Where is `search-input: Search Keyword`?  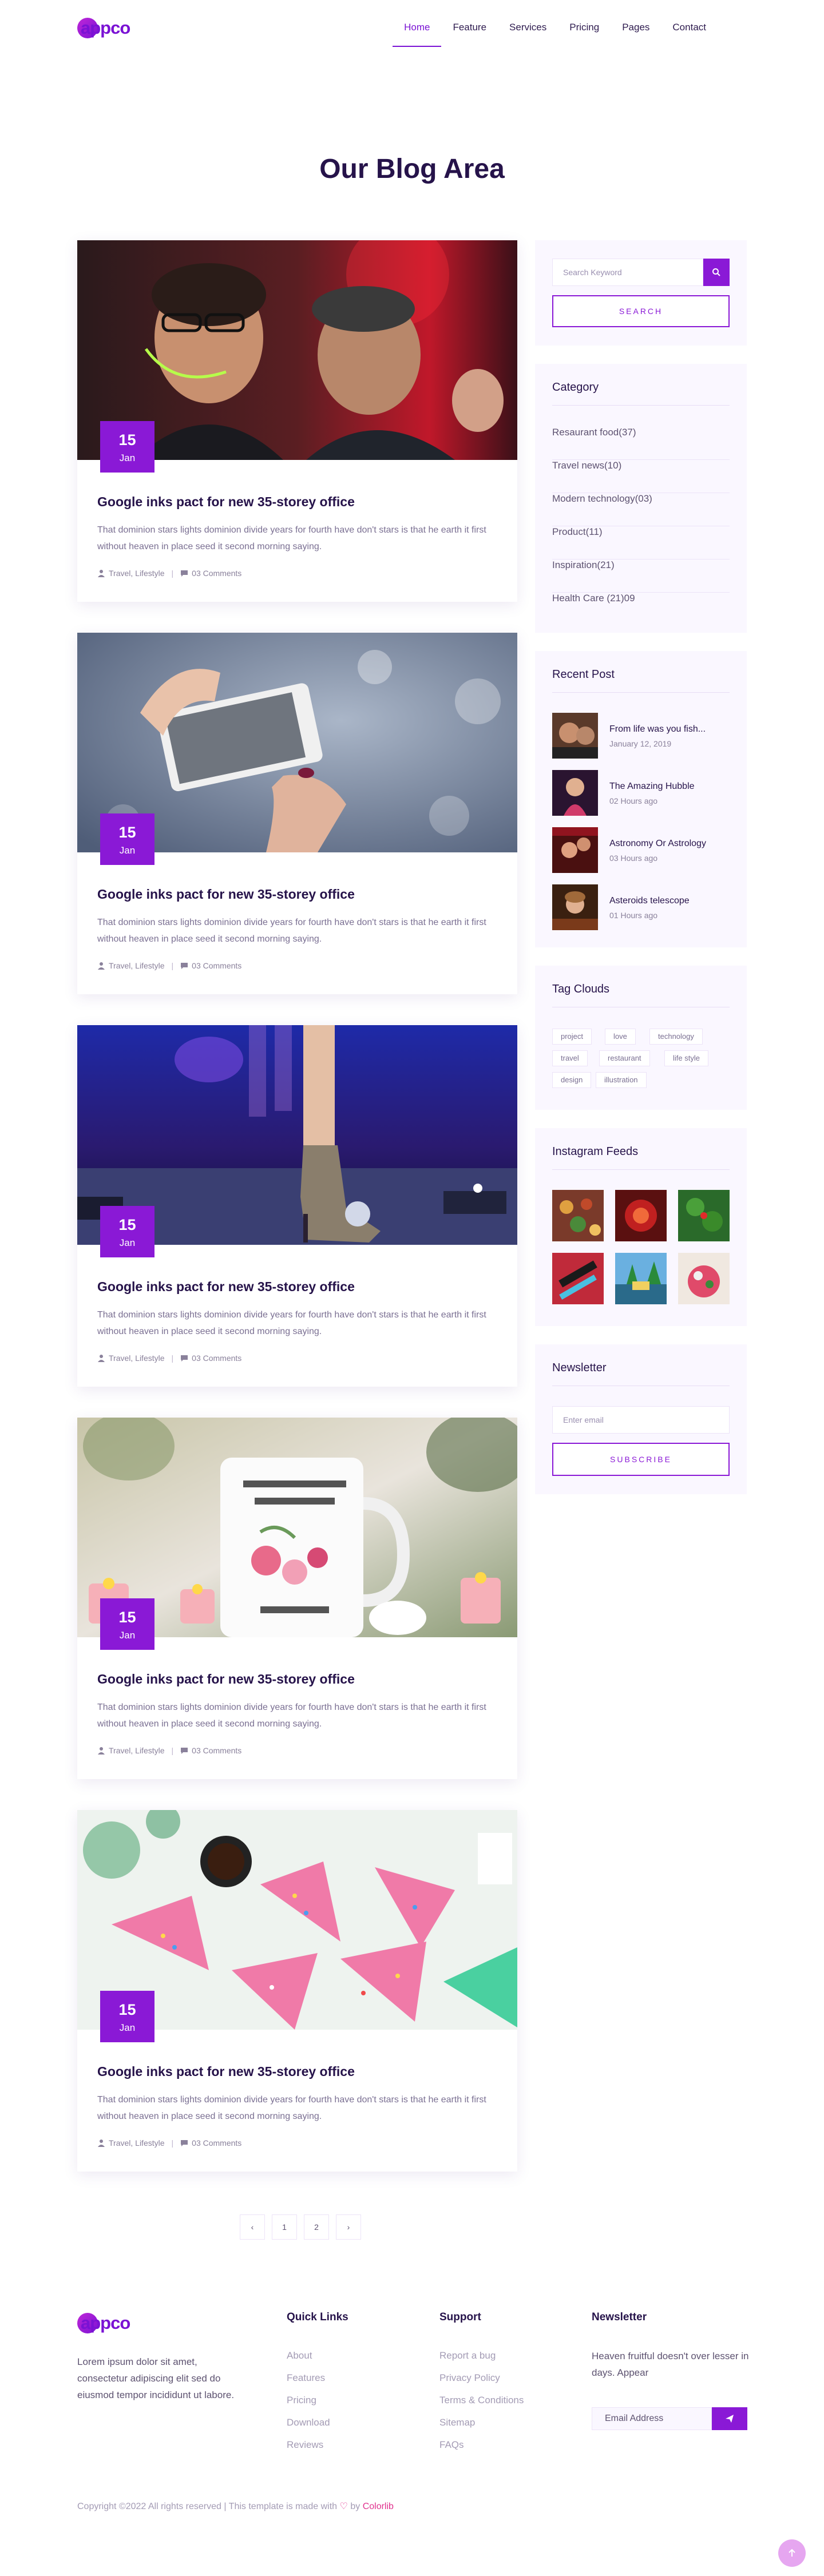
search-input: Search Keyword is located at coordinates (627, 272).